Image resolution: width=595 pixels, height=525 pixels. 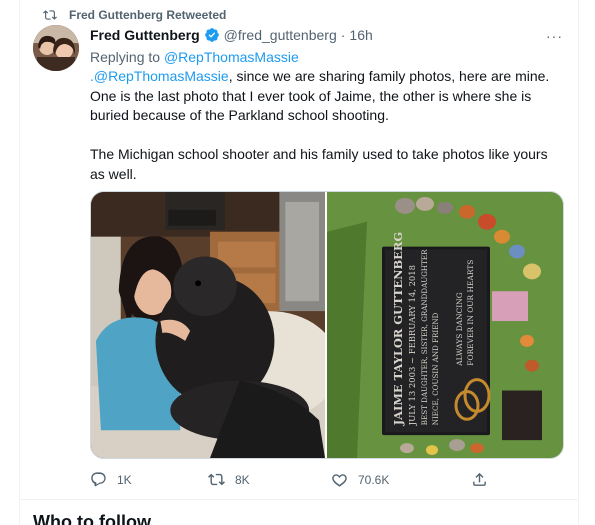 I want to click on retweet-count: 8K, so click(x=242, y=479).